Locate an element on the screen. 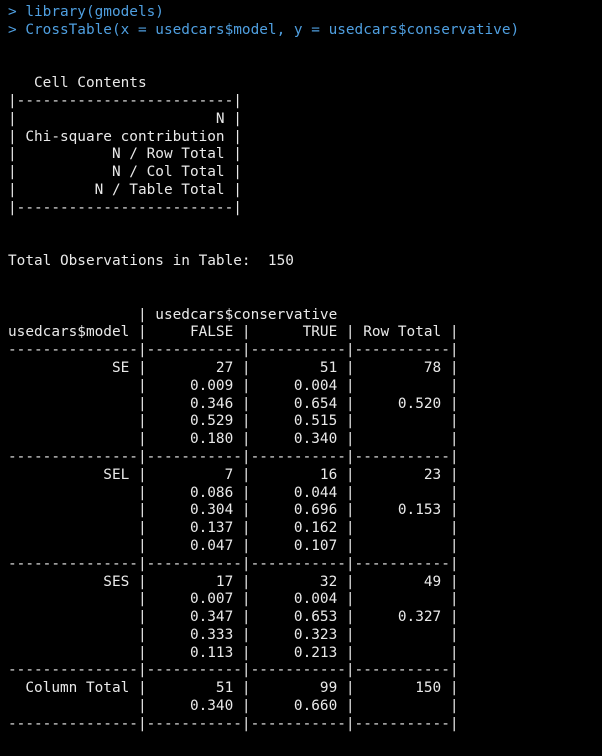 This screenshot has width=602, height=756. crosstab-line: | 0.047 | 0.107 | | is located at coordinates (238, 545).